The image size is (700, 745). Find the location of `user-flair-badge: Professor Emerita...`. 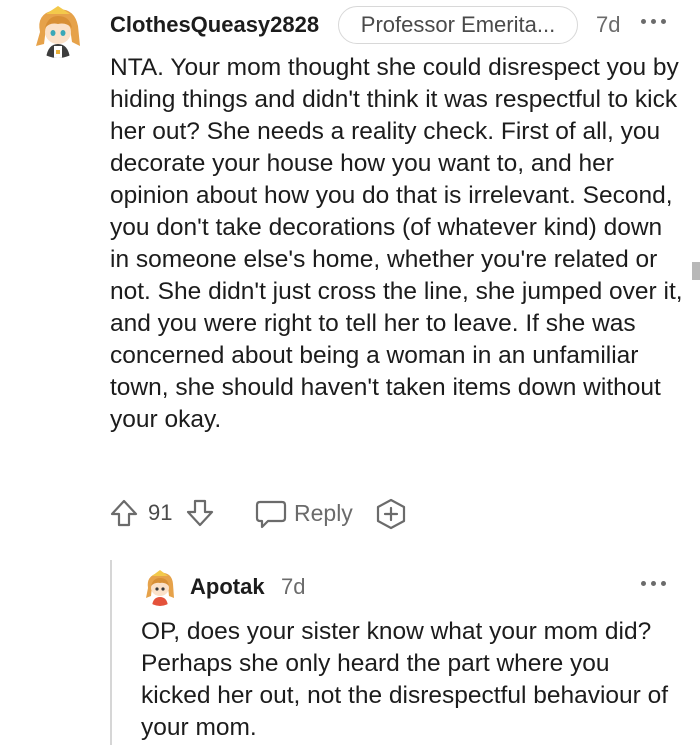

user-flair-badge: Professor Emerita... is located at coordinates (458, 25).